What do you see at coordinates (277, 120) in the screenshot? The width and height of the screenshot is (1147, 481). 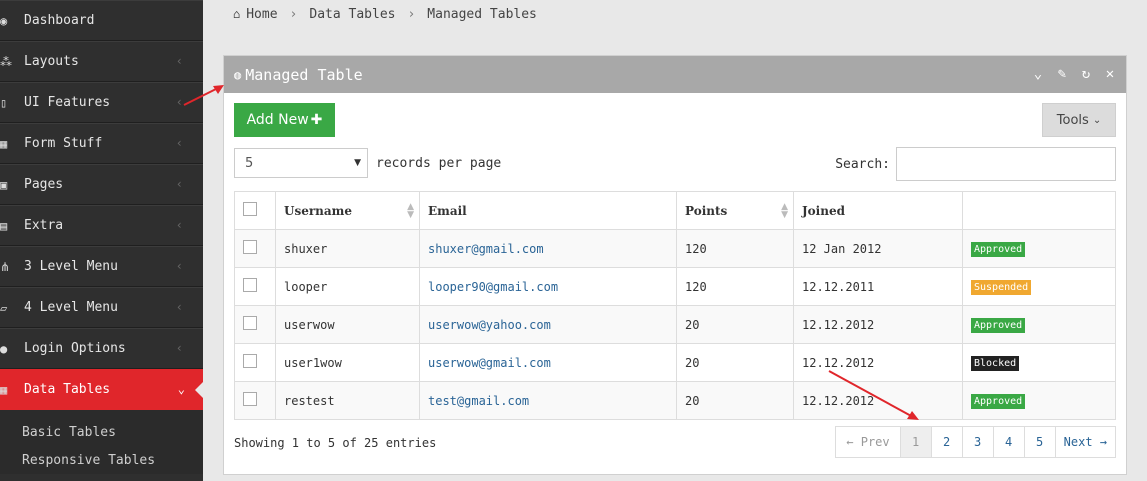 I see `add-new-label: Add New` at bounding box center [277, 120].